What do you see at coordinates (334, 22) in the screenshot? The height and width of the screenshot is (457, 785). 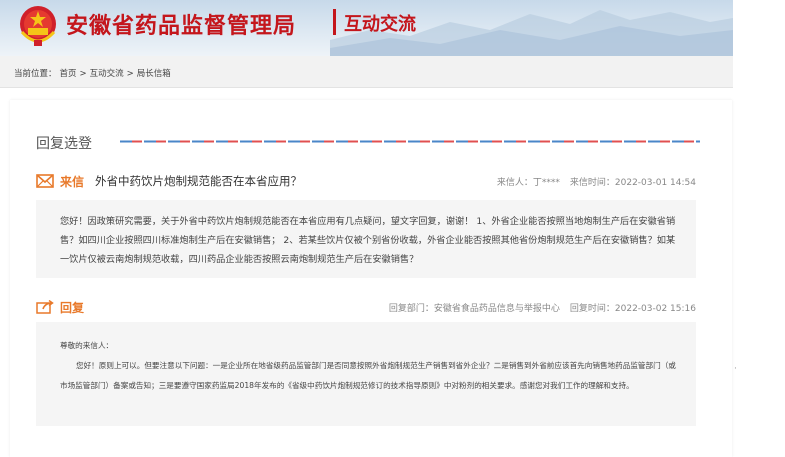 I see `title-divider` at bounding box center [334, 22].